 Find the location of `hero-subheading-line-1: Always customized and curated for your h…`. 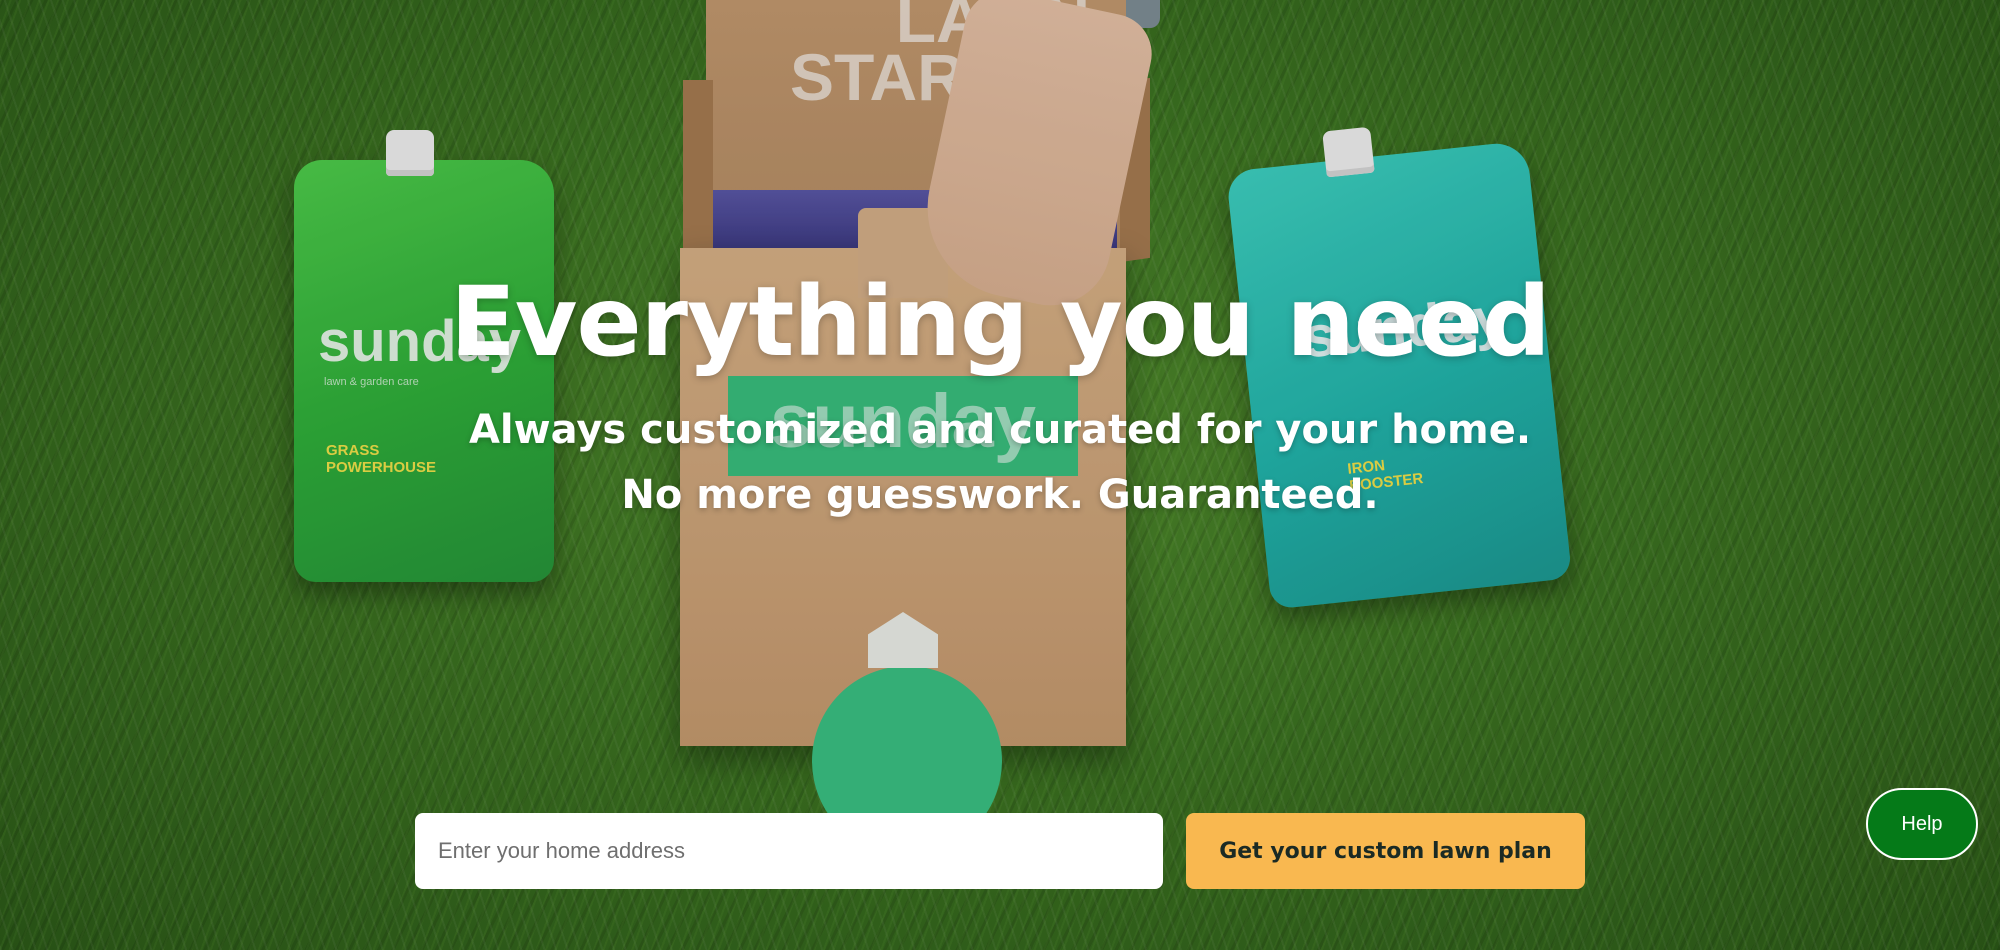

hero-subheading-line-1: Always customized and curated for your h… is located at coordinates (1000, 430).